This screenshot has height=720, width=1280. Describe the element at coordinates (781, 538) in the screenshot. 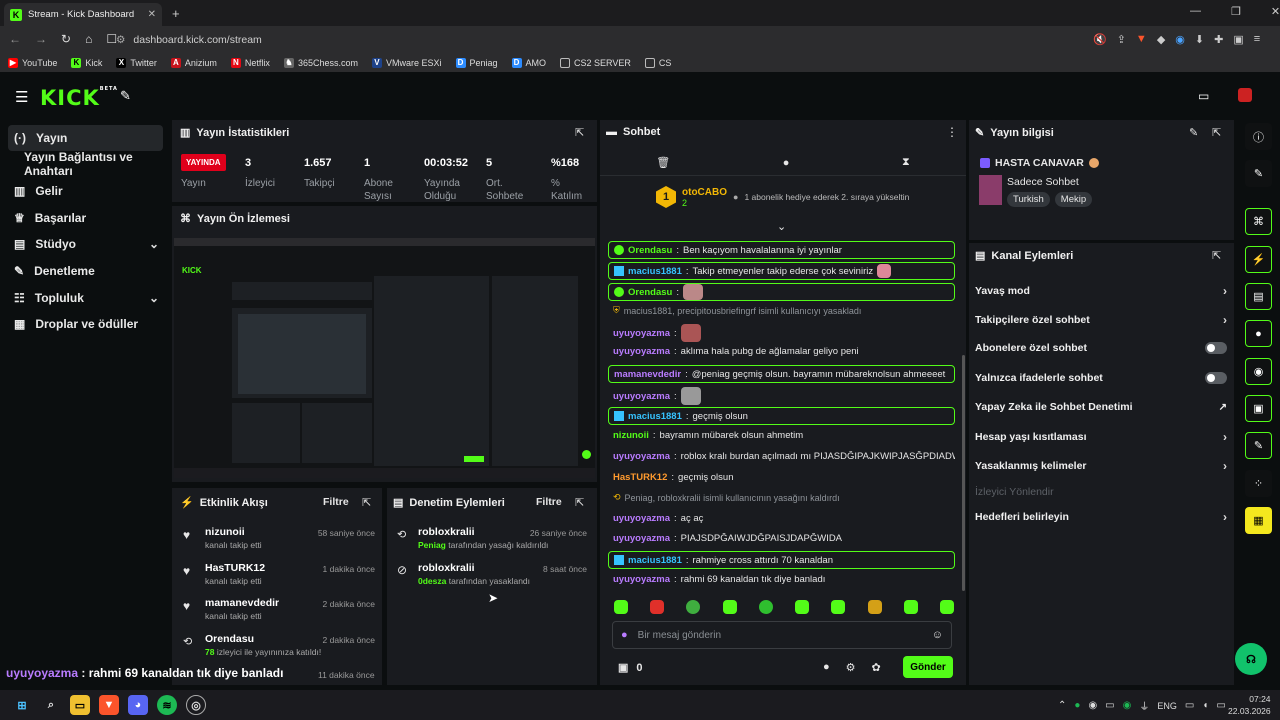

I see `chat-message: uyuyoyazma: PIAJSDPĞAIWJDĞPAISJDAPĞWIDA` at that location.